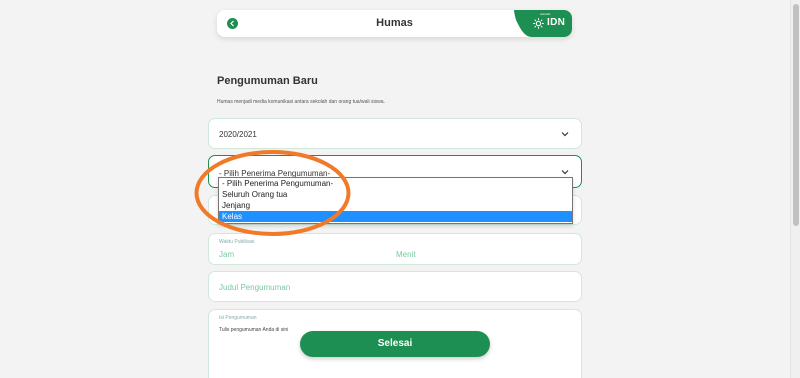 The height and width of the screenshot is (378, 800). I want to click on dropdown-option: Jenjang, so click(395, 205).